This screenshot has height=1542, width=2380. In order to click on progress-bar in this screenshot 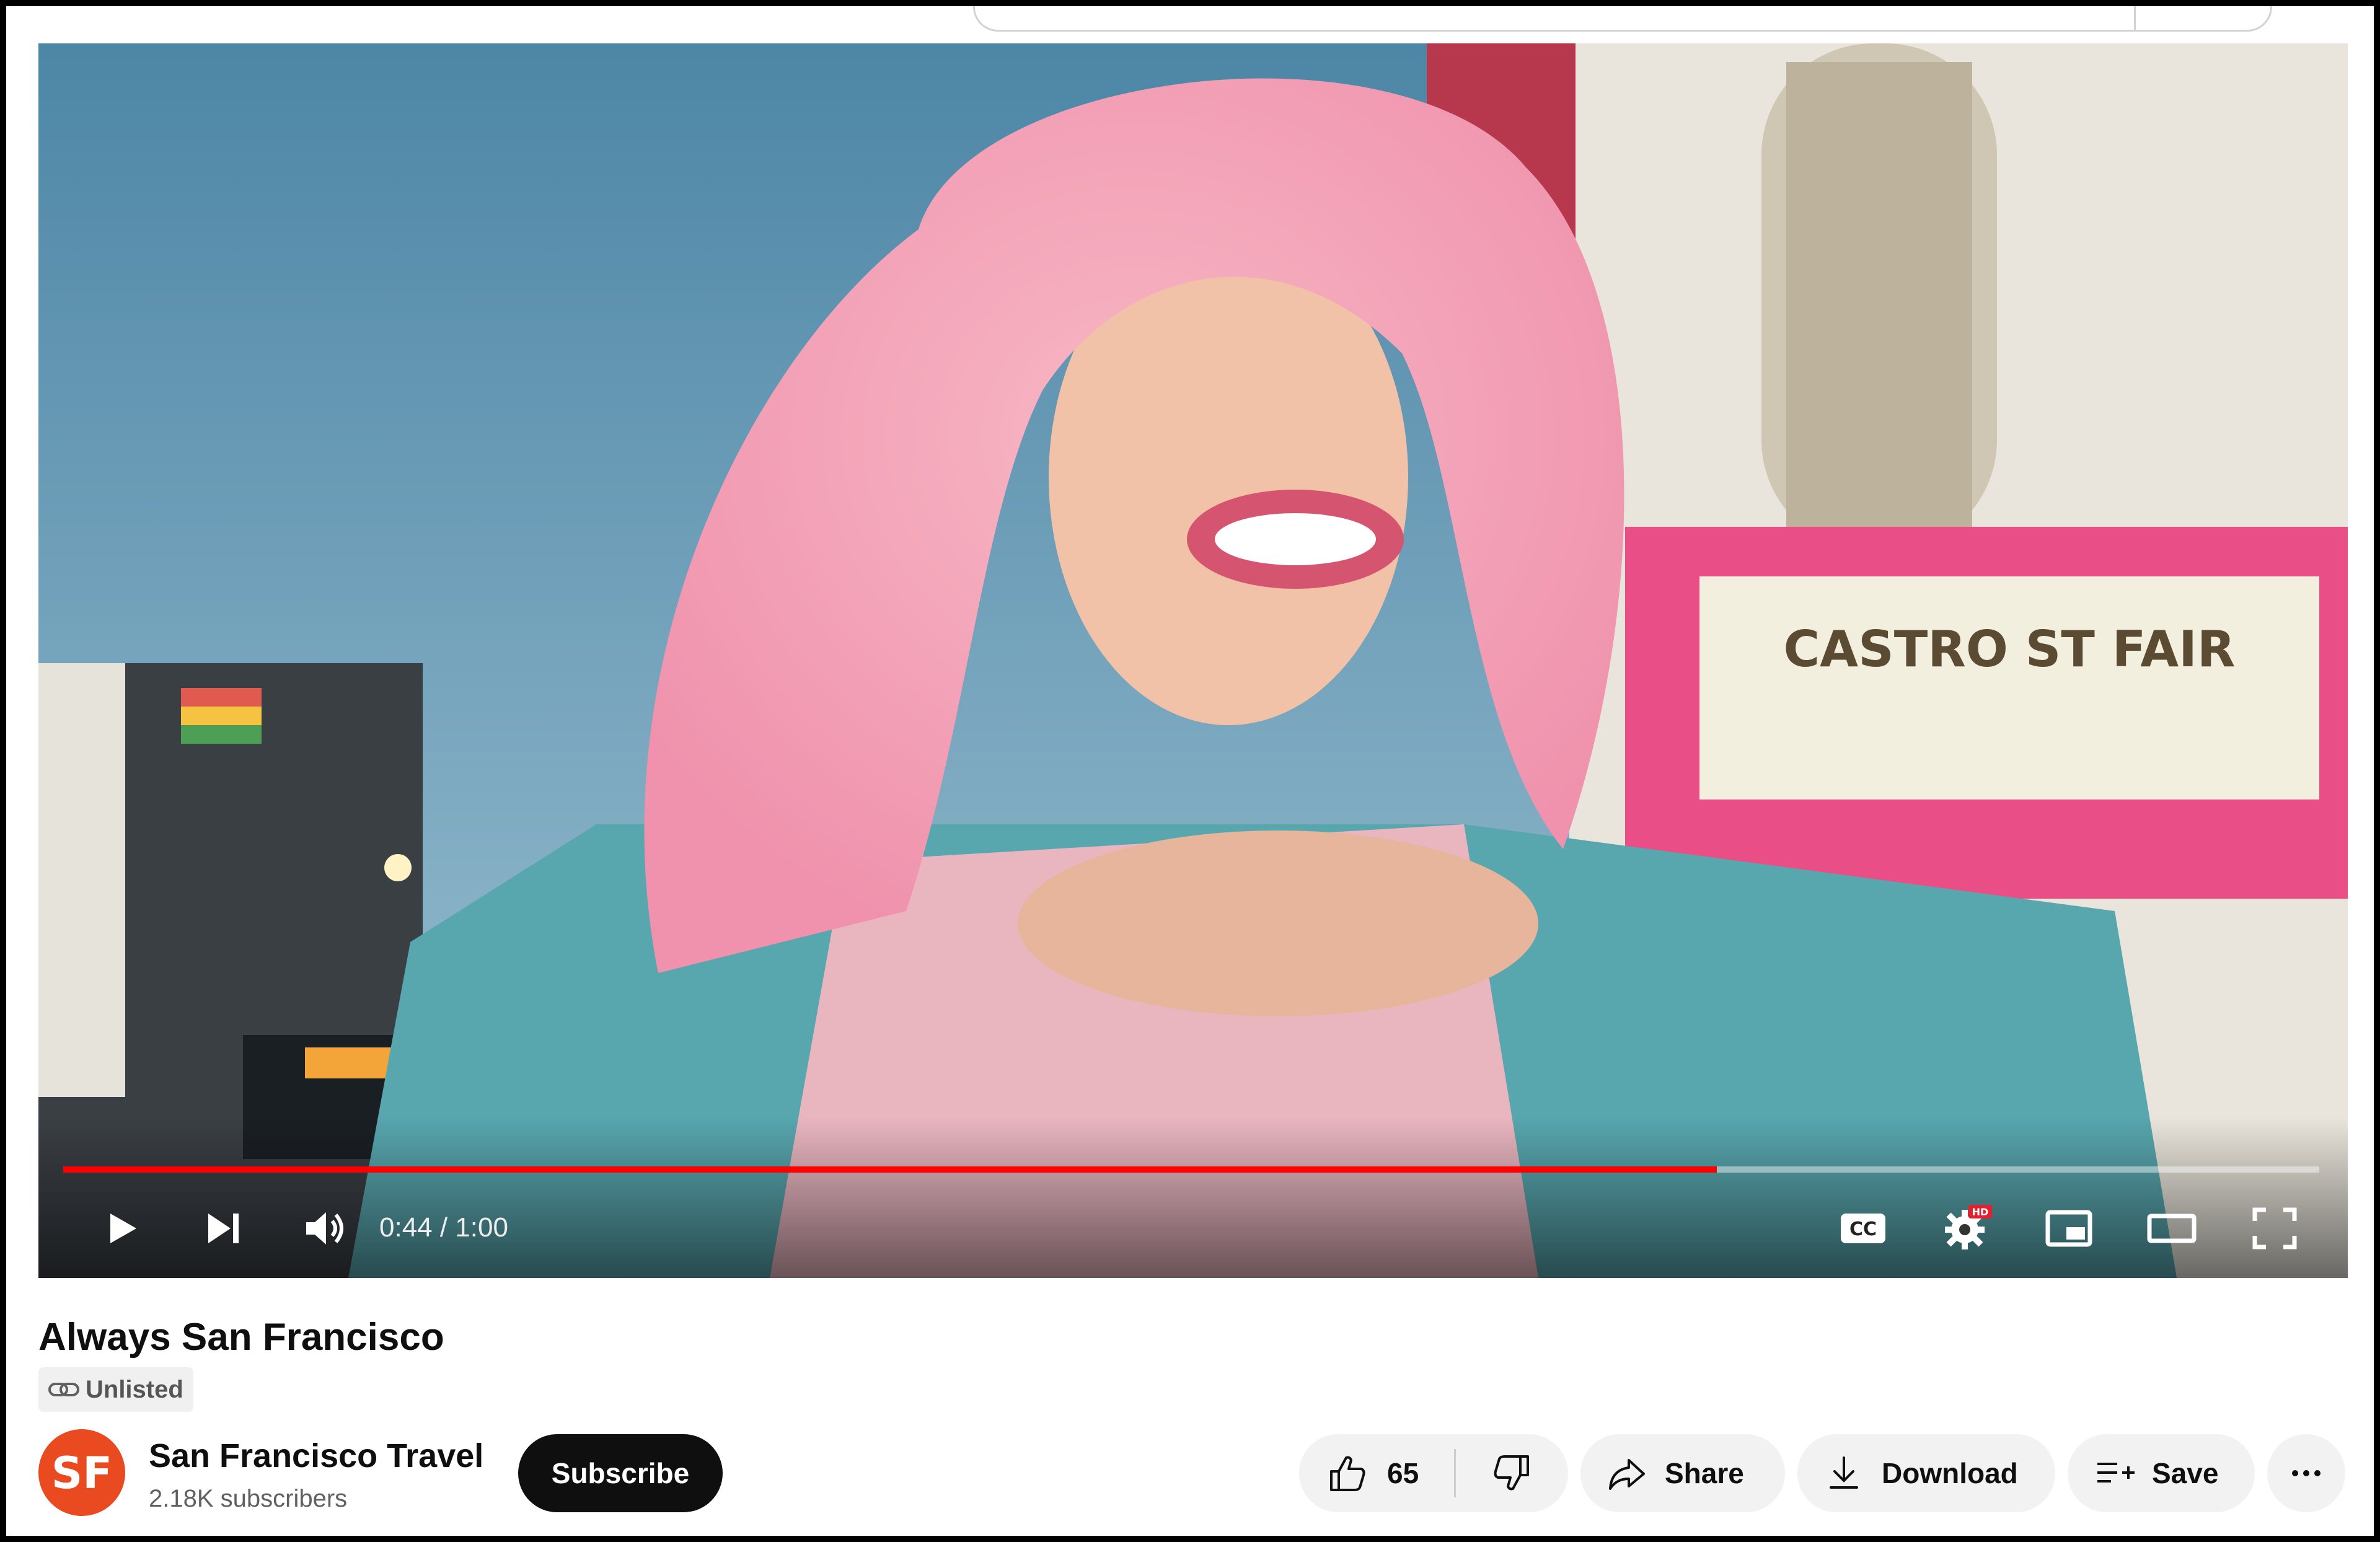, I will do `click(1191, 1169)`.